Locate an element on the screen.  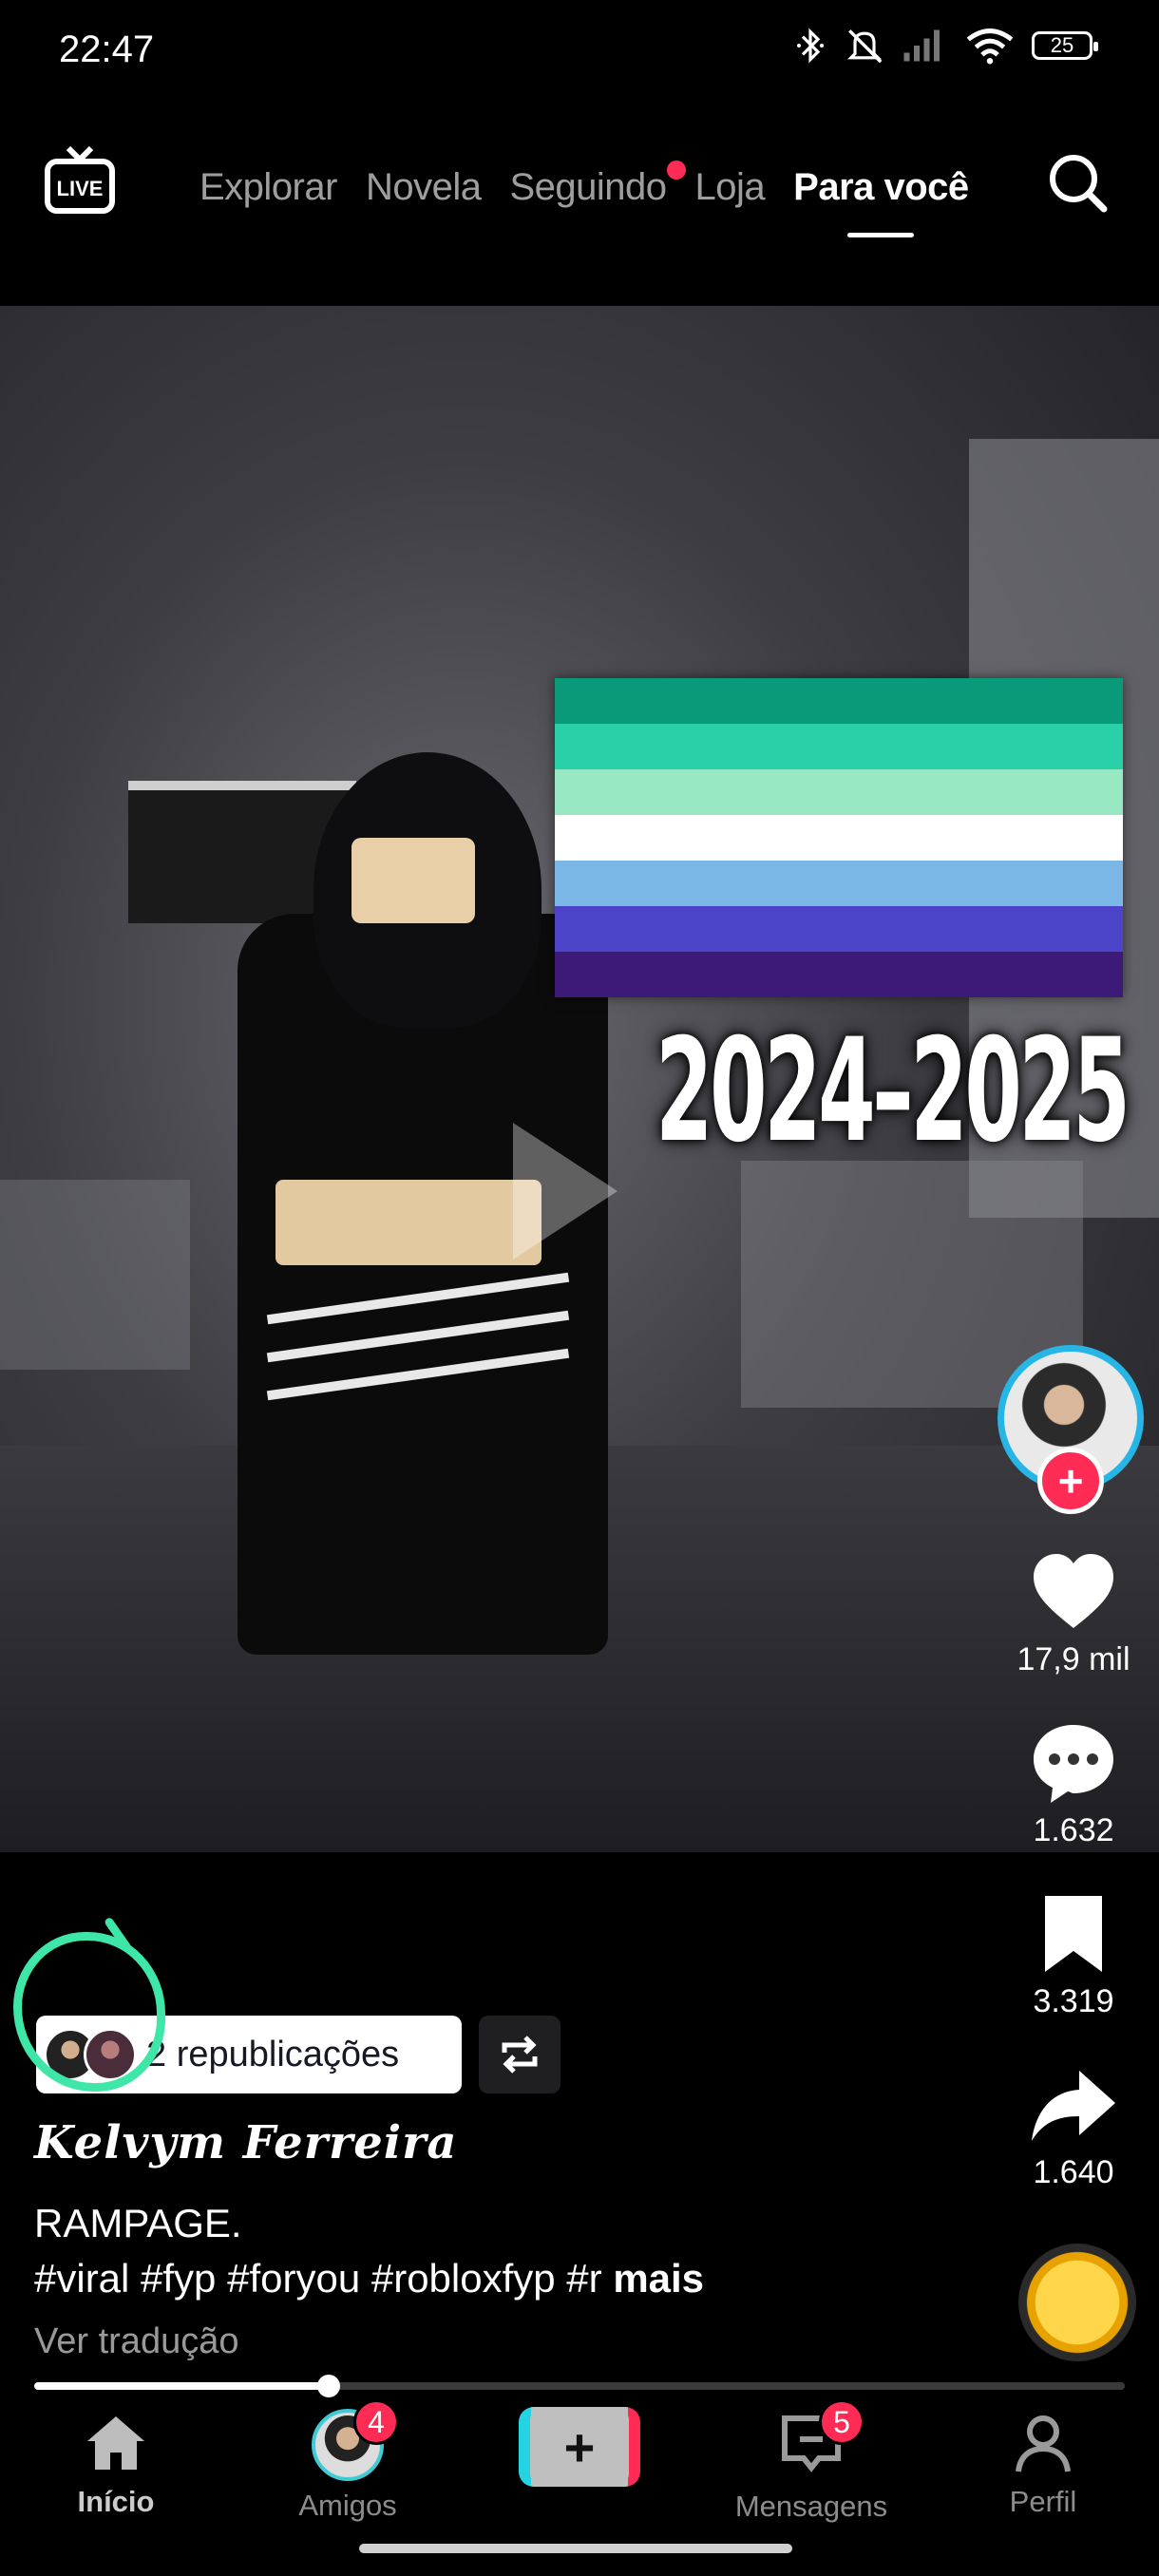
share-icon is located at coordinates (1073, 2106).